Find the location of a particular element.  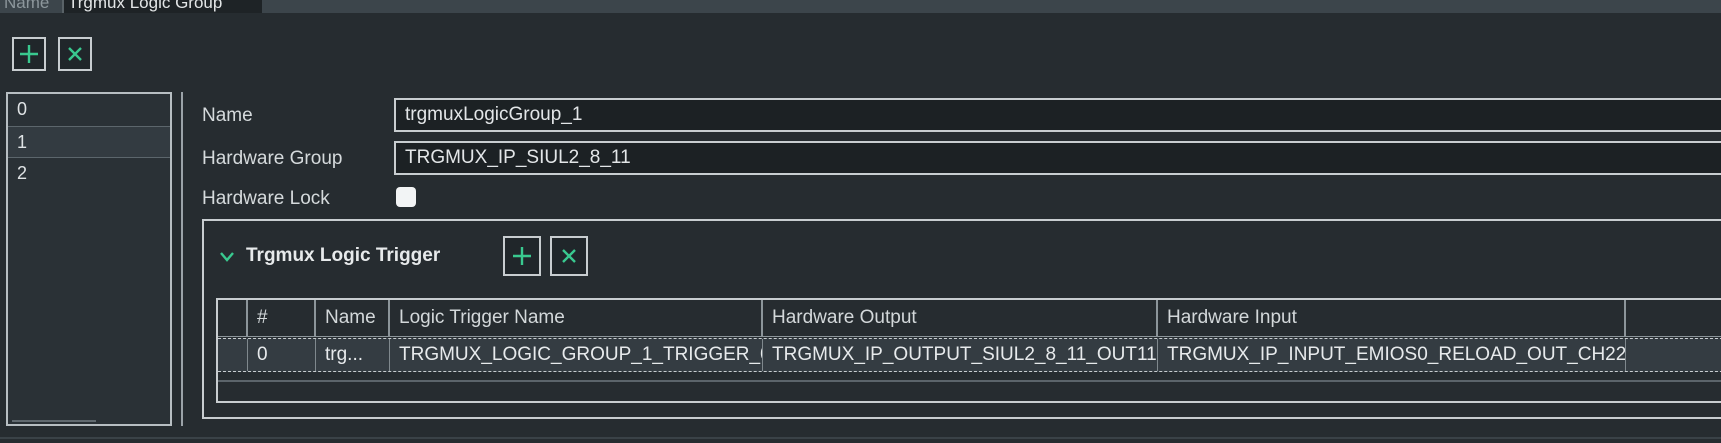

column-header-index: # is located at coordinates (282, 318).